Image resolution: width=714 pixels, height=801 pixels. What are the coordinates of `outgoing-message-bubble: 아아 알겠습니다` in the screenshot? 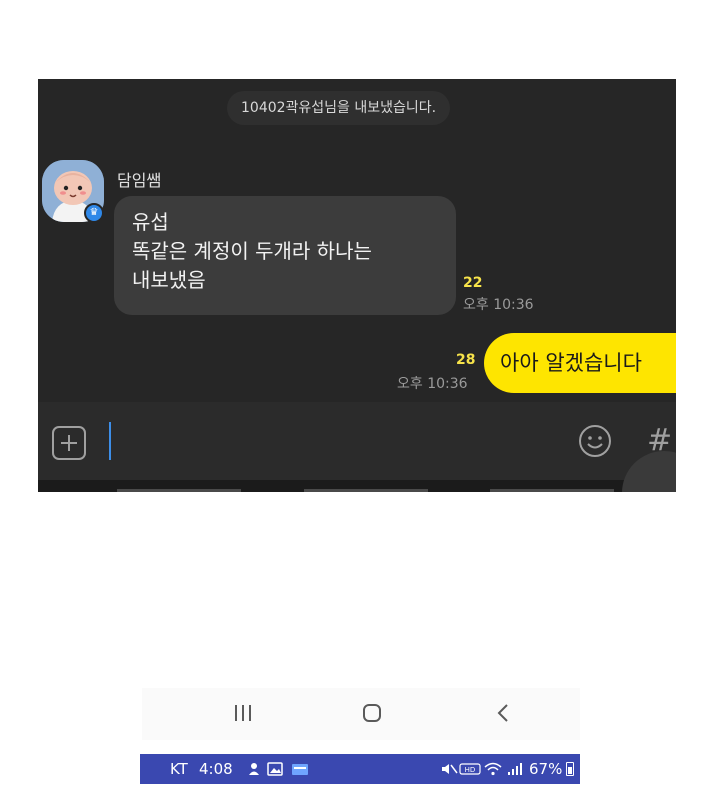 It's located at (580, 363).